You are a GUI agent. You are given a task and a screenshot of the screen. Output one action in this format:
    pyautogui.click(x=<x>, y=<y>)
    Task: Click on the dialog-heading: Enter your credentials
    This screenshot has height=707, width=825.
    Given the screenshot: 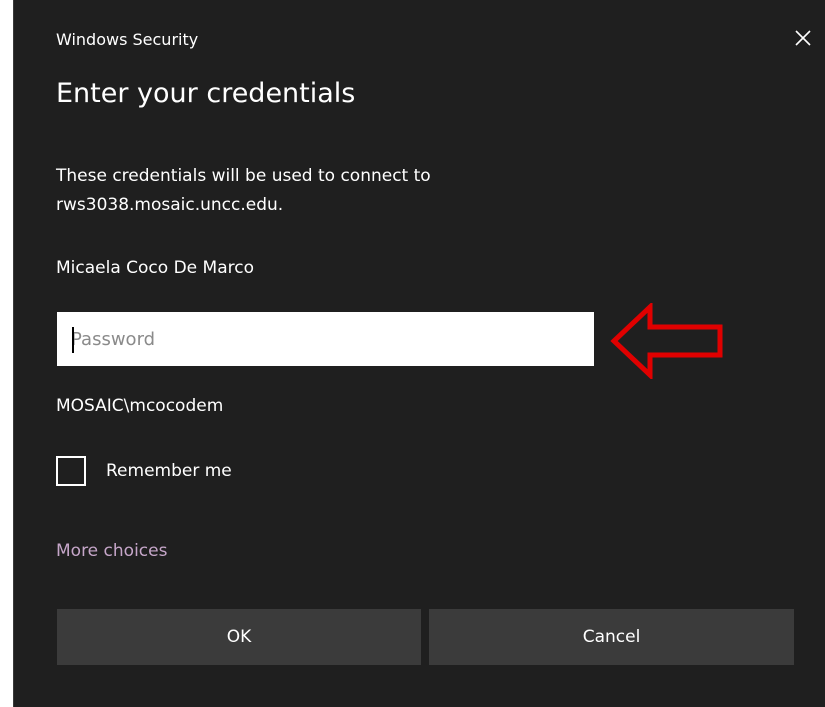 What is the action you would take?
    pyautogui.click(x=206, y=93)
    